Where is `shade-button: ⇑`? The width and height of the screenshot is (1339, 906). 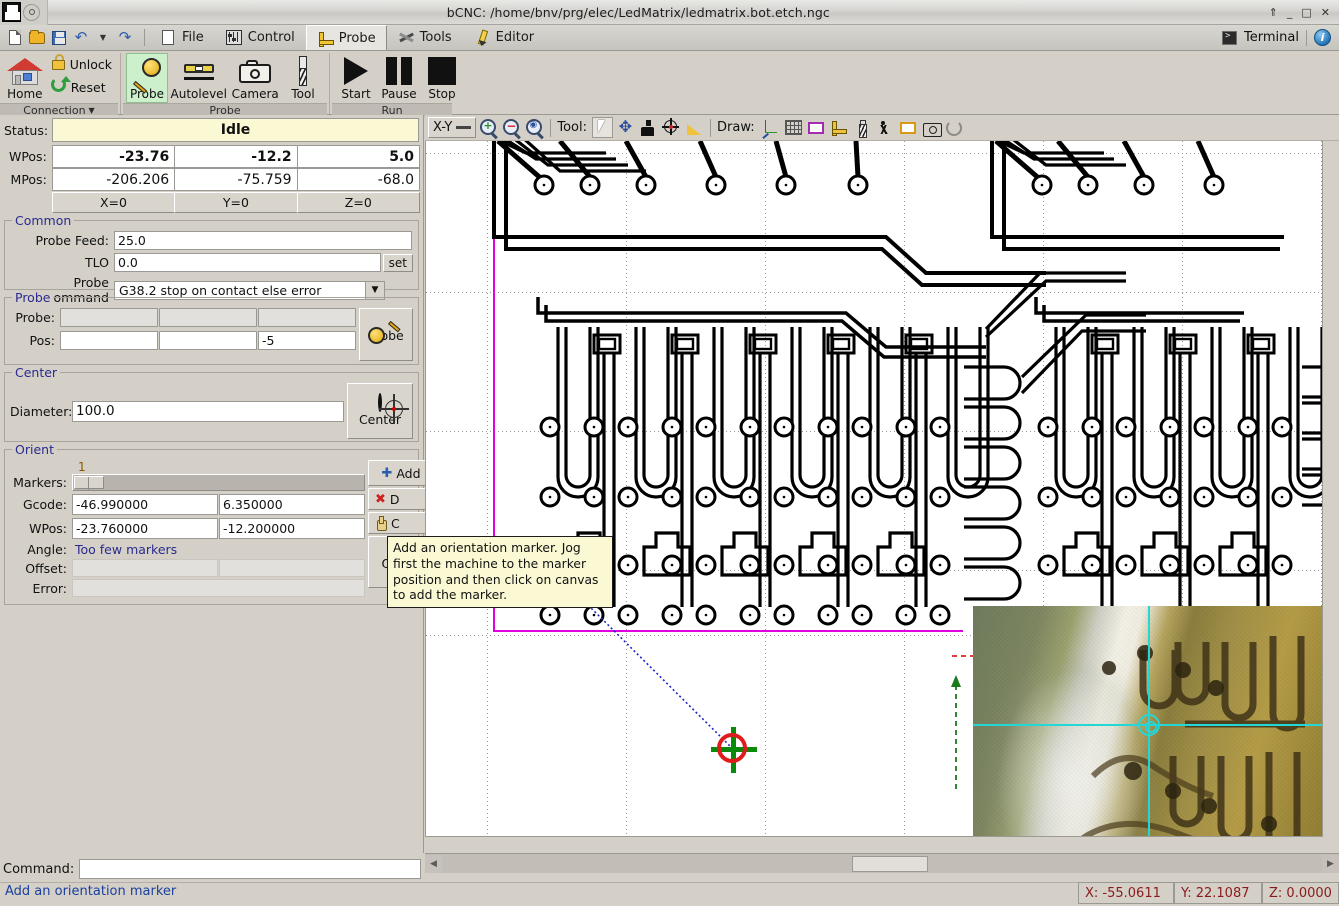
shade-button: ⇑ is located at coordinates (1273, 12).